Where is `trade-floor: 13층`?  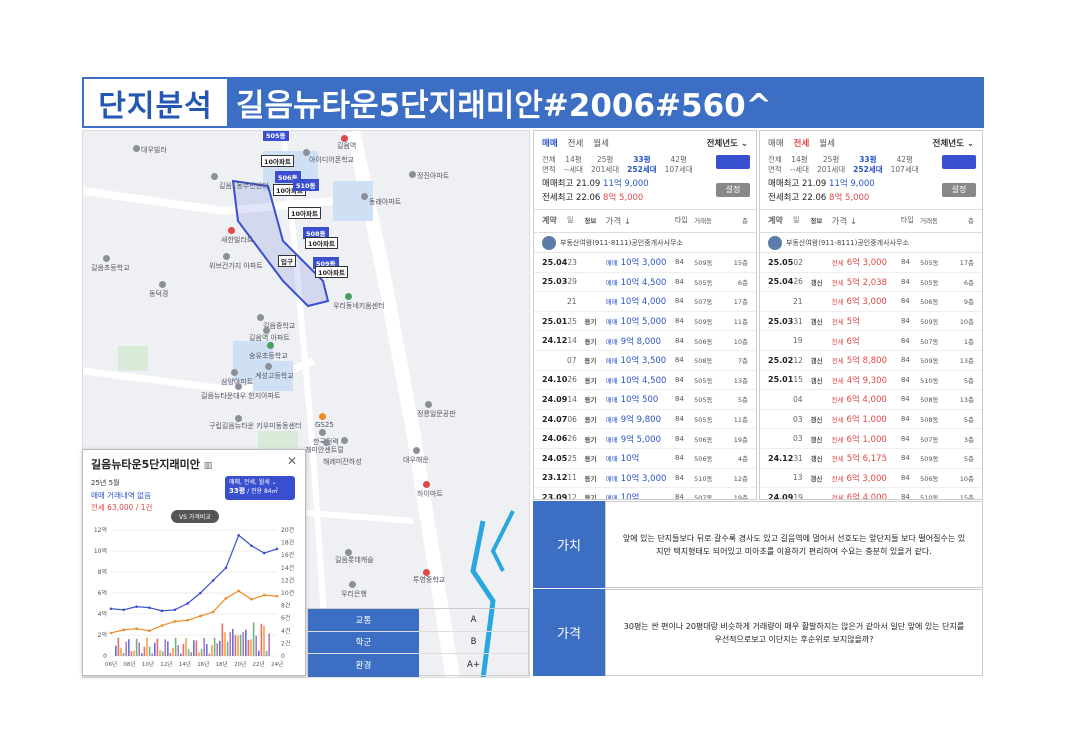 trade-floor: 13층 is located at coordinates (966, 400).